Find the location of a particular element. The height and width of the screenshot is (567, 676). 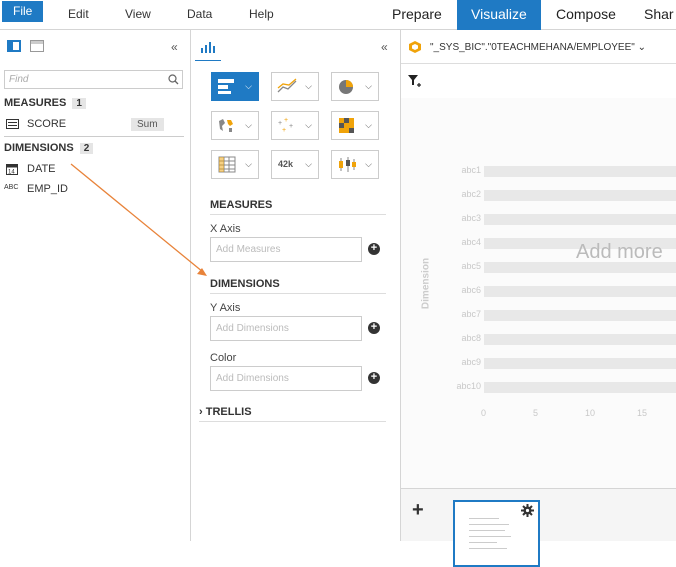

numeric-point-button: 42k ⌵ is located at coordinates (295, 164).